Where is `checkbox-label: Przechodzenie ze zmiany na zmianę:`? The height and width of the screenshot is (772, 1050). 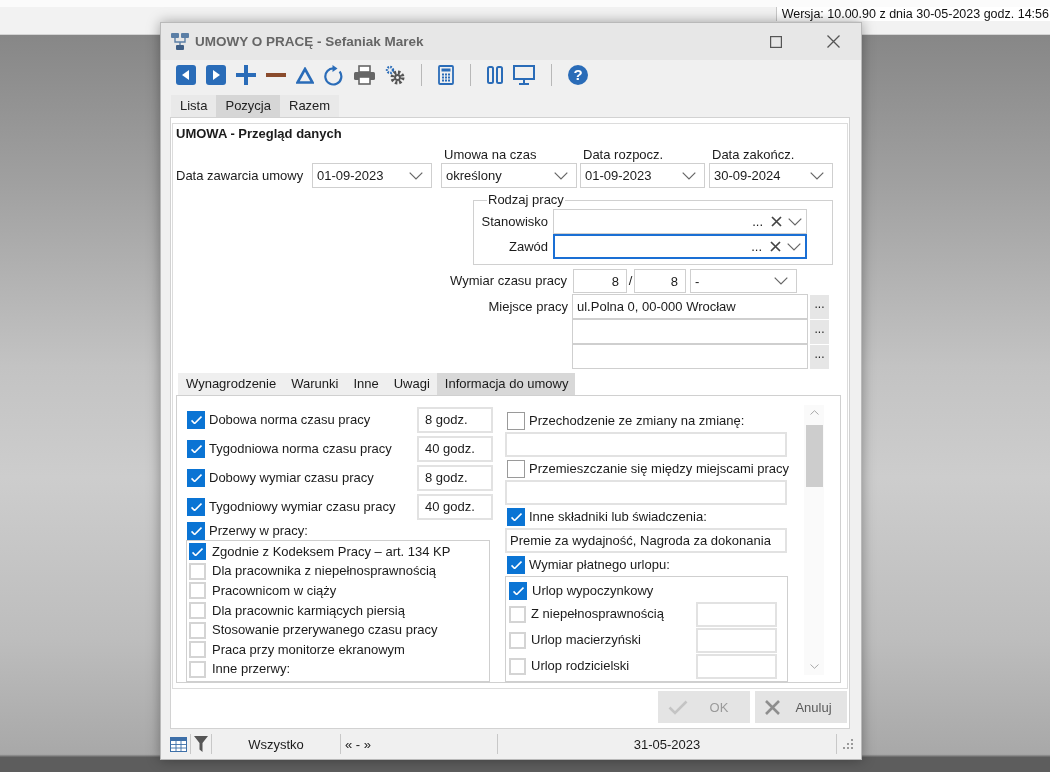
checkbox-label: Przechodzenie ze zmiany na zmianę: is located at coordinates (637, 420).